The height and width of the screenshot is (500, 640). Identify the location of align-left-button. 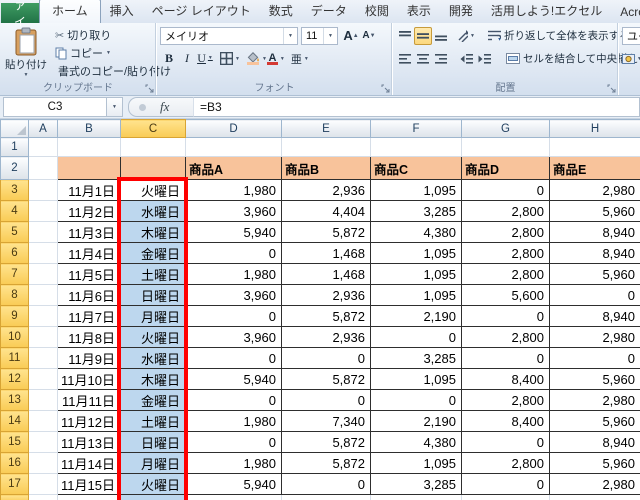
(405, 59).